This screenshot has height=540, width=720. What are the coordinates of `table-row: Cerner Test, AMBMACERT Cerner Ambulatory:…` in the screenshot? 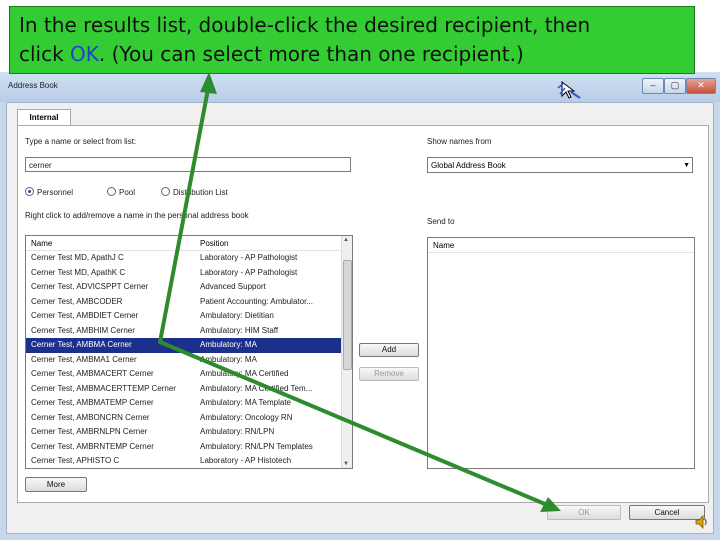 It's located at (184, 374).